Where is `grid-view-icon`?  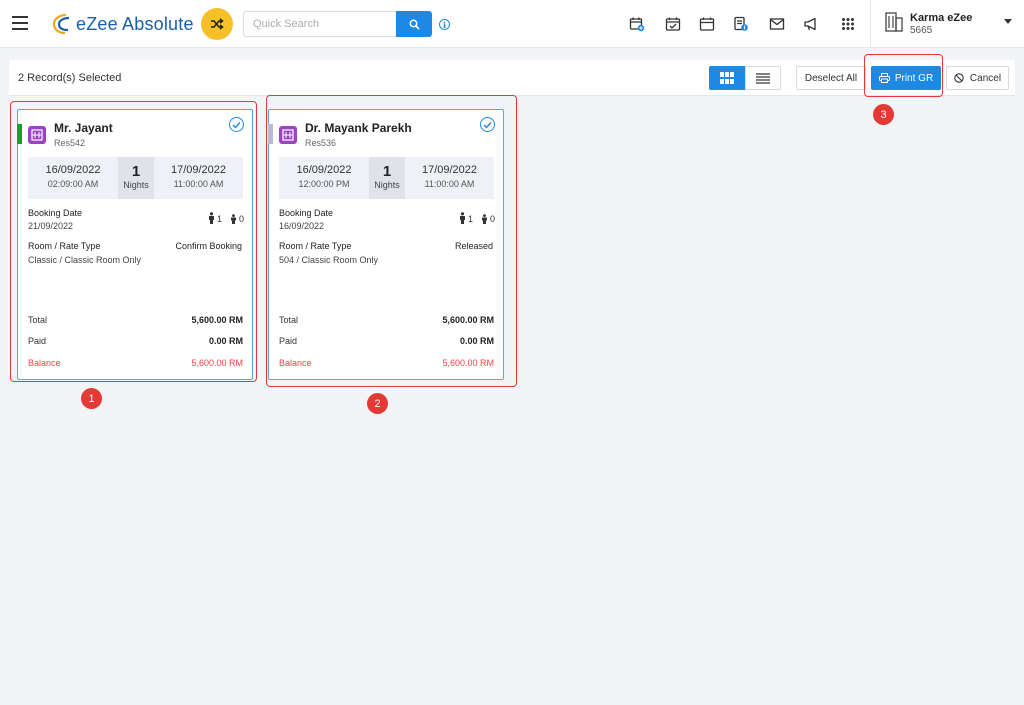
grid-view-icon is located at coordinates (727, 78).